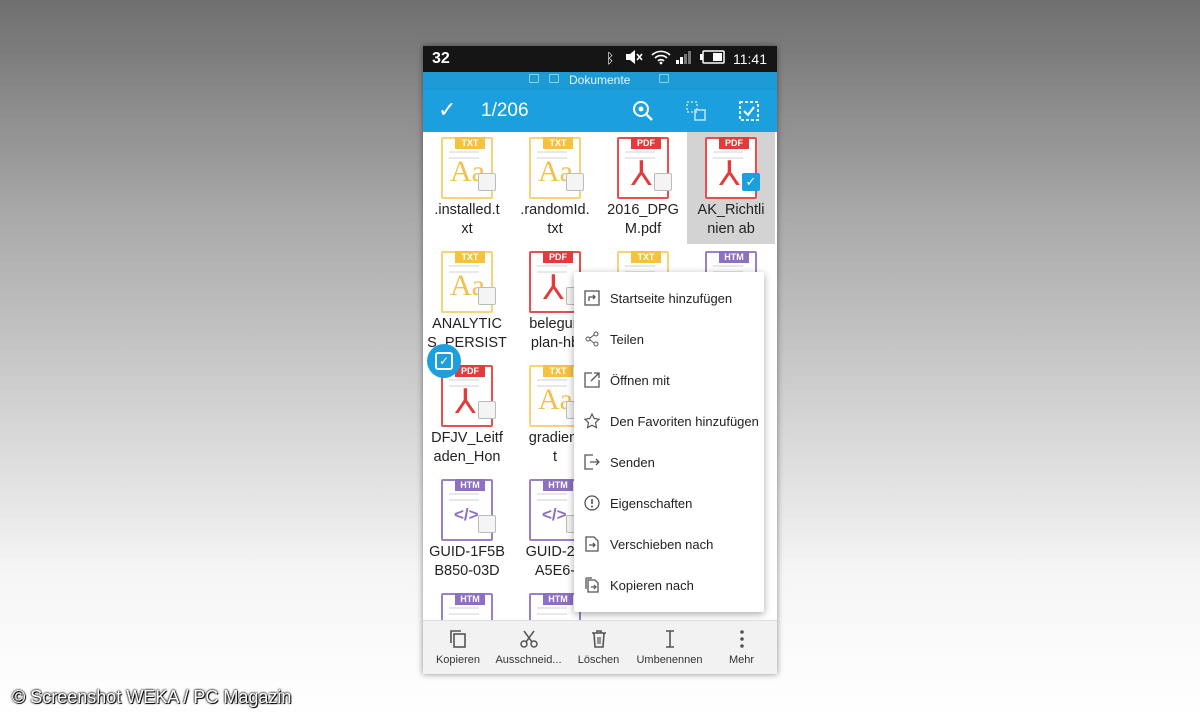 This screenshot has width=1200, height=720. I want to click on menu-item: Senden, so click(669, 462).